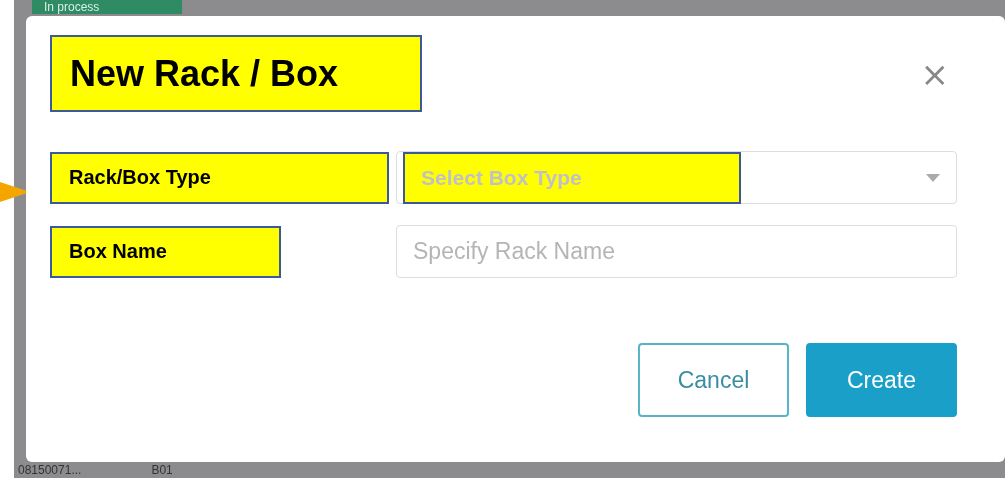 Image resolution: width=1005 pixels, height=478 pixels. What do you see at coordinates (107, 7) in the screenshot?
I see `status-badge: In process` at bounding box center [107, 7].